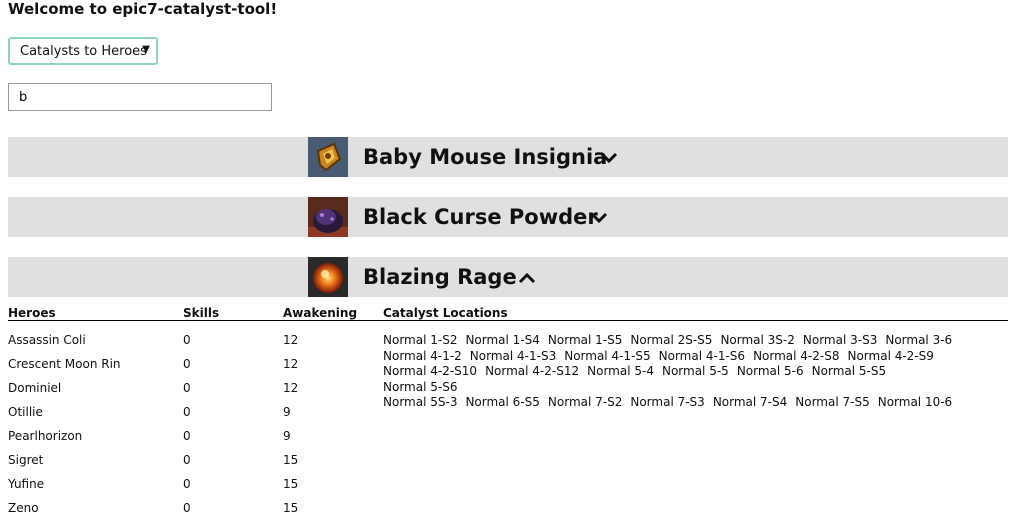 Image resolution: width=1021 pixels, height=525 pixels. What do you see at coordinates (440, 277) in the screenshot?
I see `catalyst-name: Blazing Rage` at bounding box center [440, 277].